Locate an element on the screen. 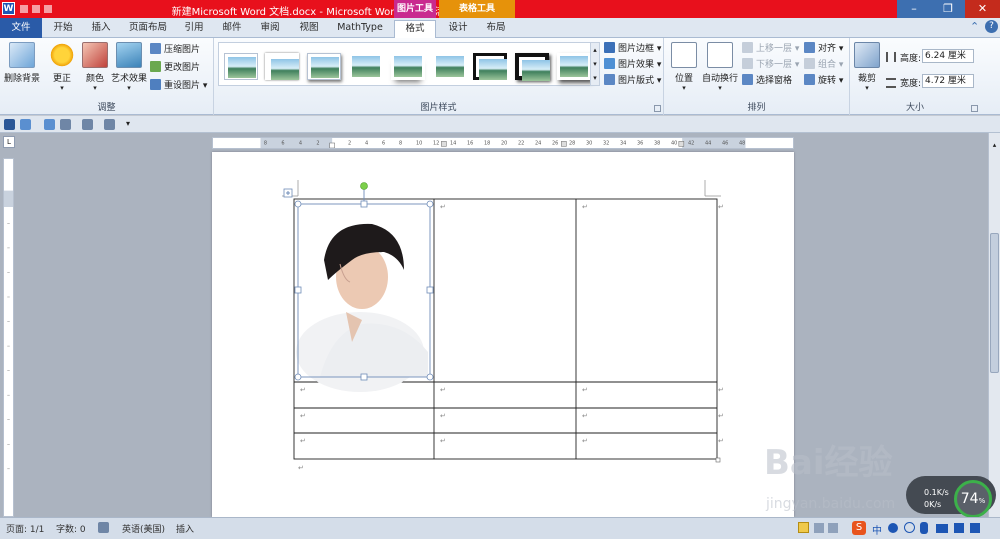  picture-border-button: 图片边框 ▾ is located at coordinates (632, 49).